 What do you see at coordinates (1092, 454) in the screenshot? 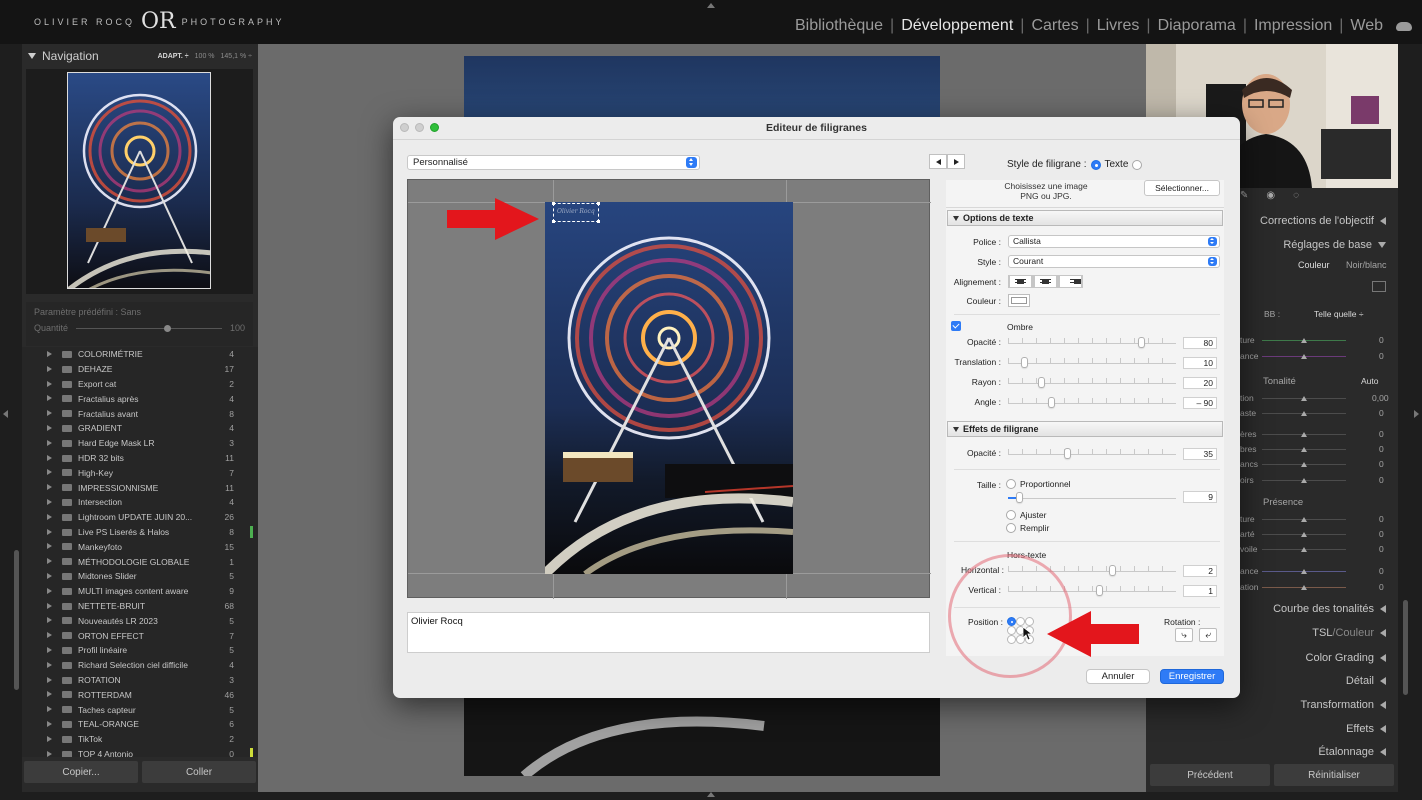
I see `effects-opacity-slider` at bounding box center [1092, 454].